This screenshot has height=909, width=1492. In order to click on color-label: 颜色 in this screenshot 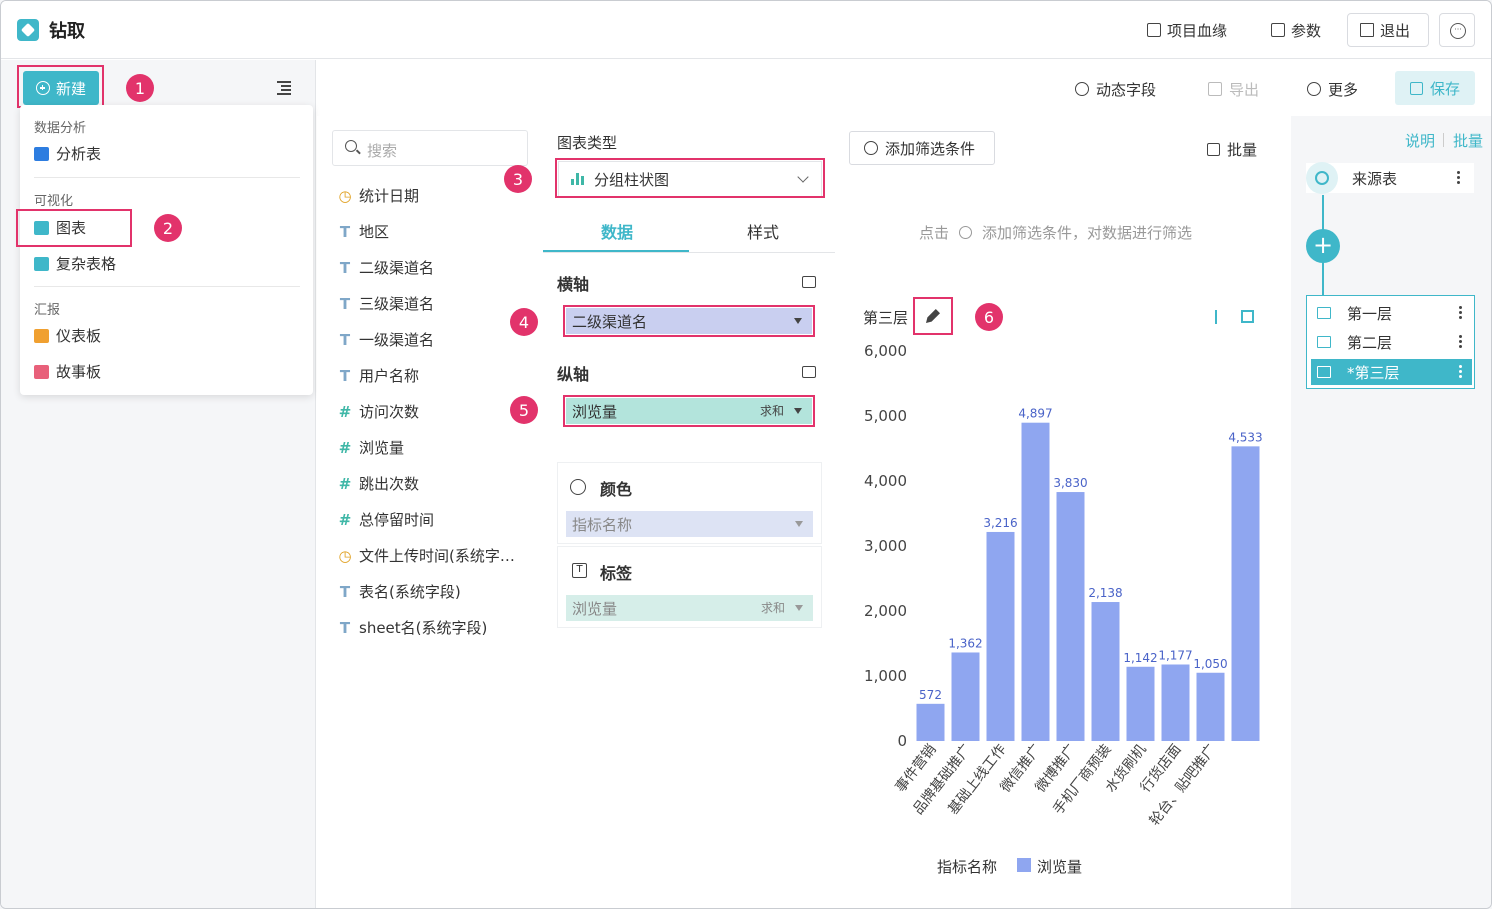, I will do `click(616, 489)`.